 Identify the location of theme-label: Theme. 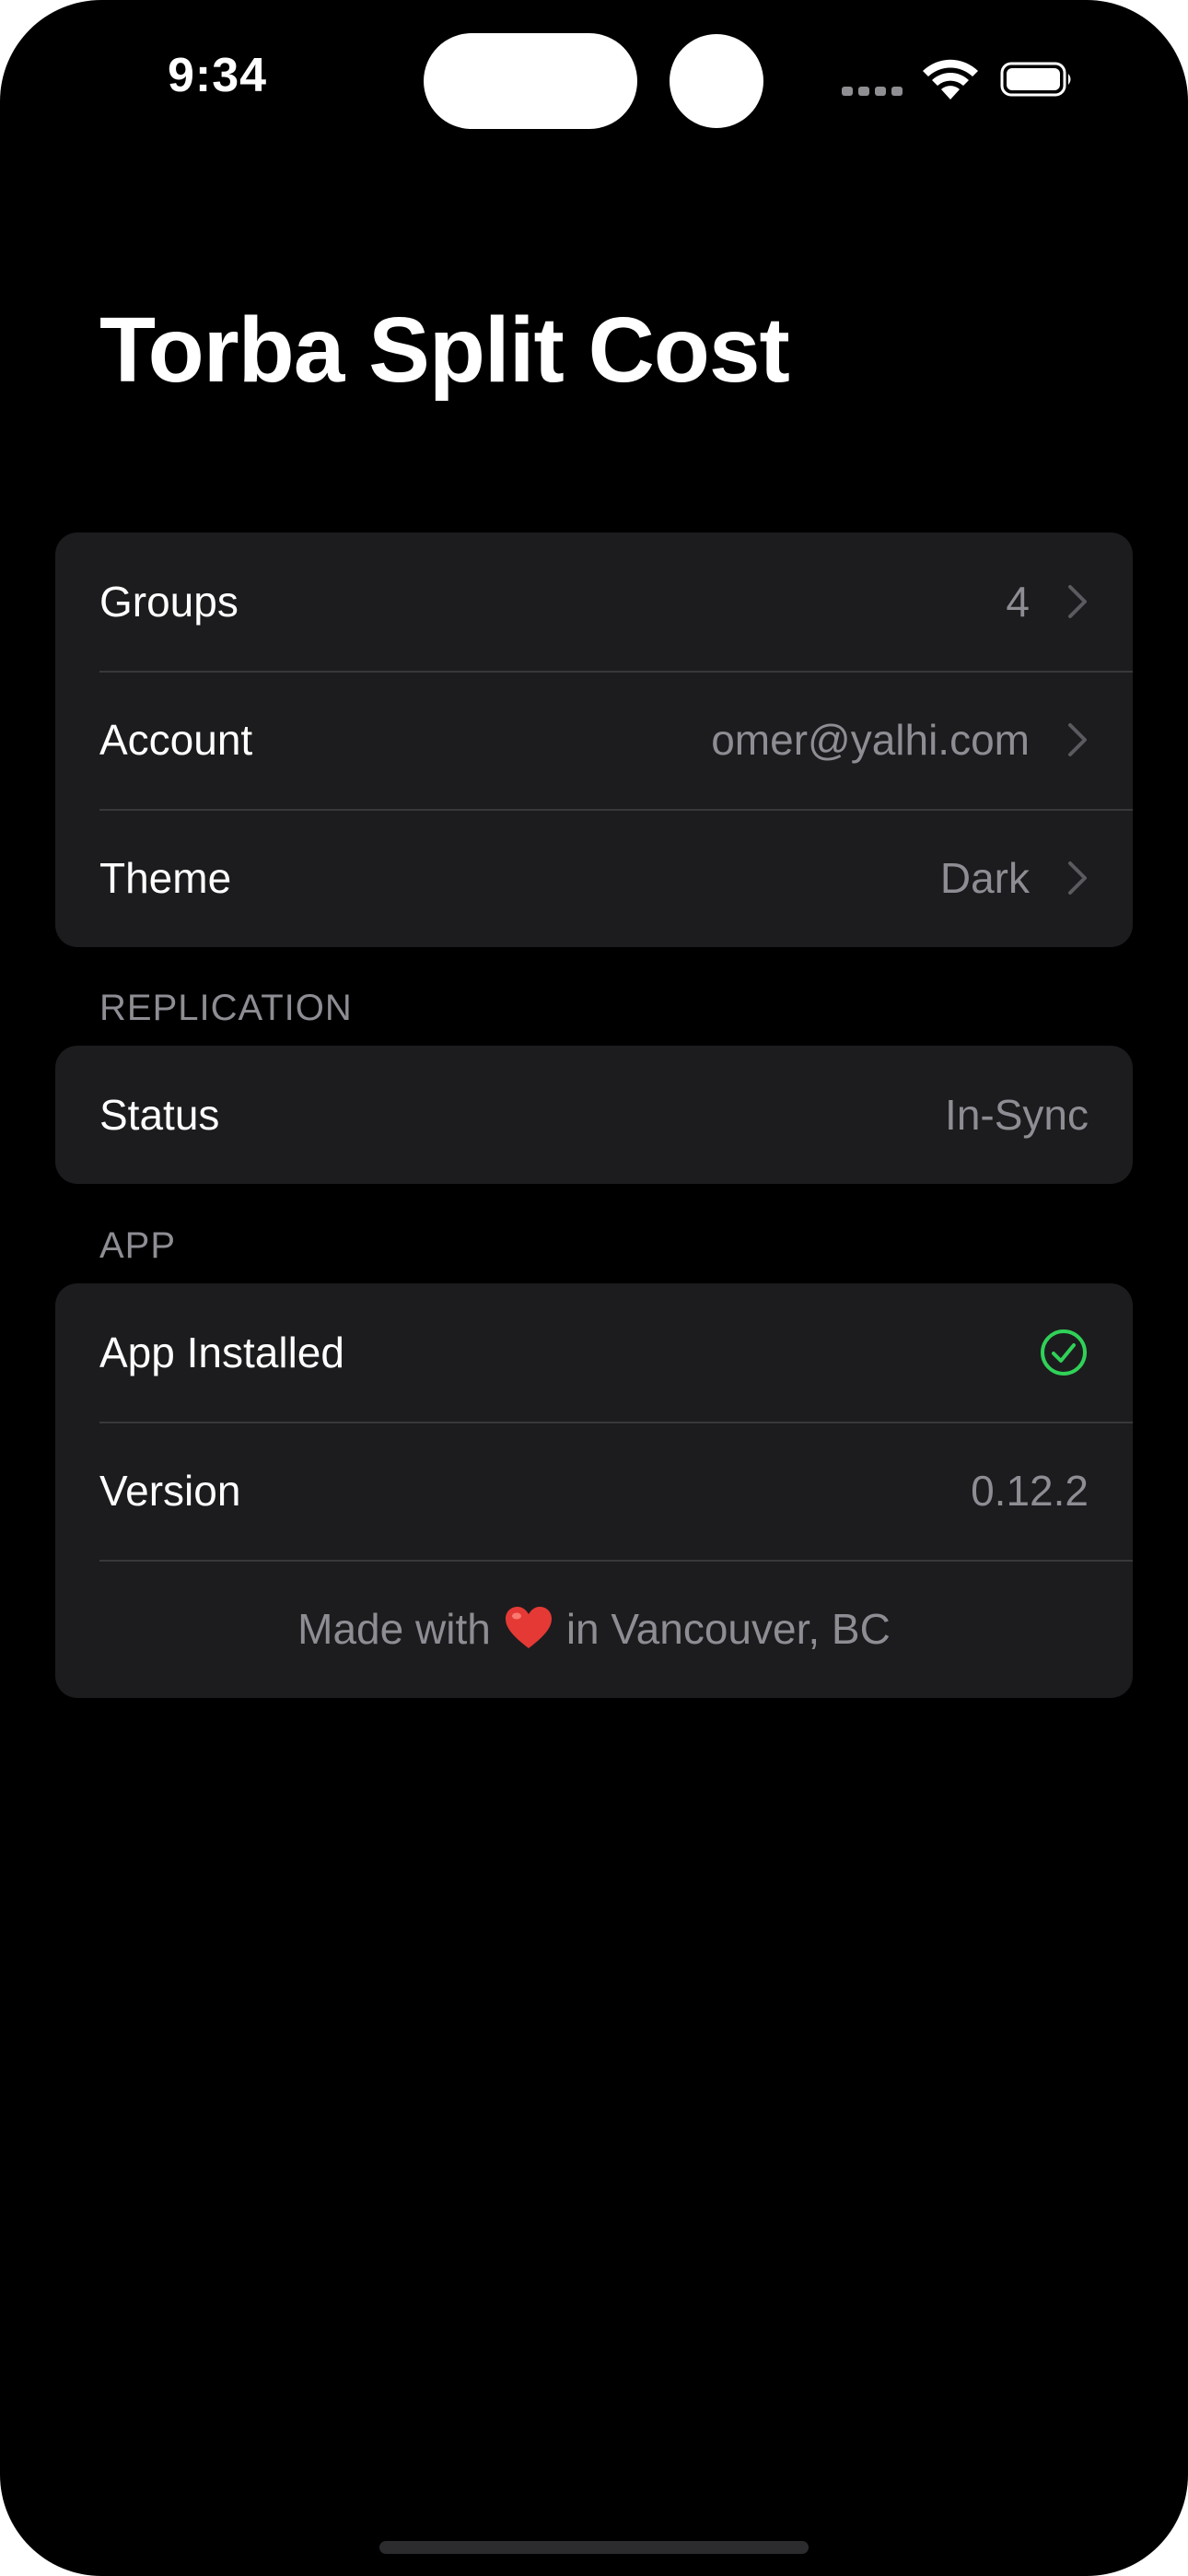
(165, 878).